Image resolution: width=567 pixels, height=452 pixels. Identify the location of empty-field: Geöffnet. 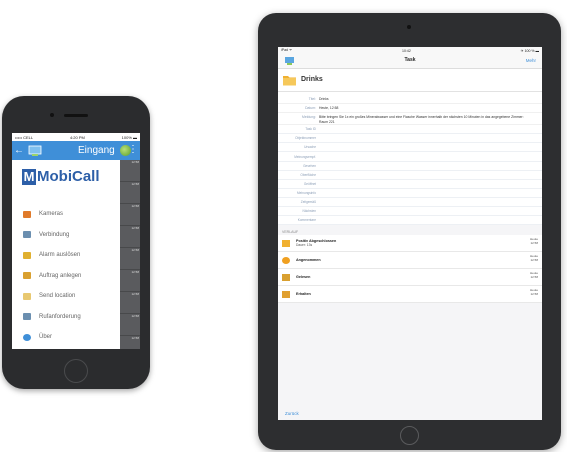
(410, 184).